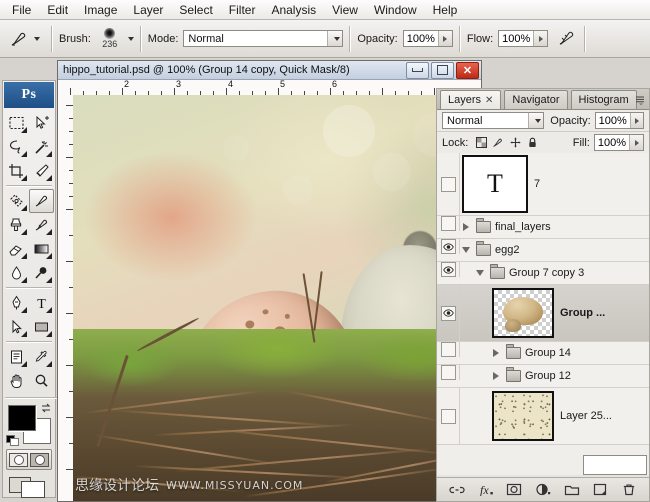 Image resolution: width=650 pixels, height=502 pixels. Describe the element at coordinates (293, 10) in the screenshot. I see `menu-analysis: Analysis` at that location.